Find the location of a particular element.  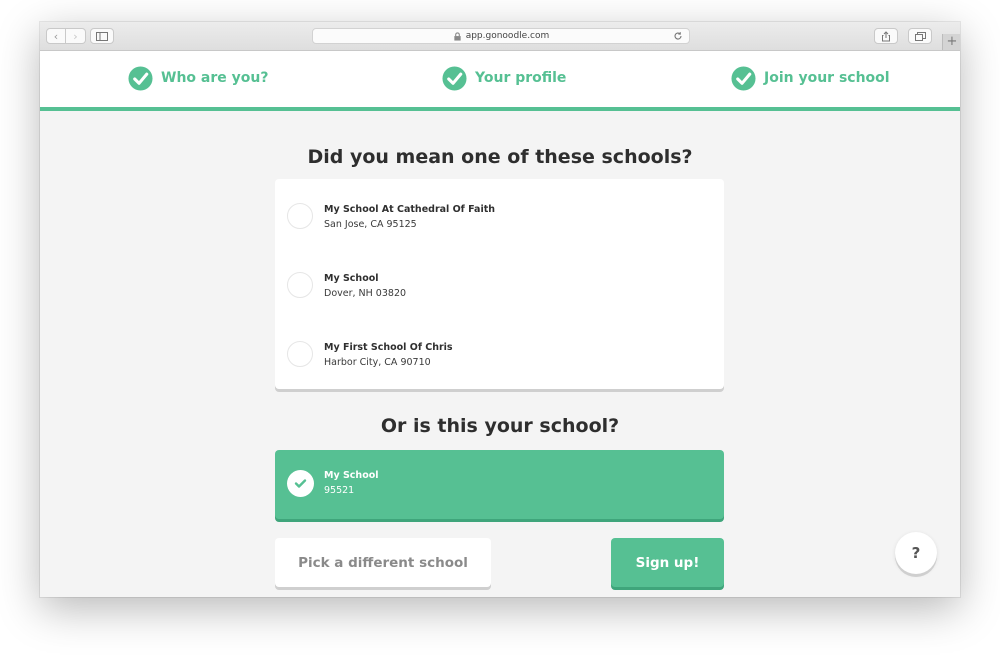

step-label: Join your school is located at coordinates (827, 78).